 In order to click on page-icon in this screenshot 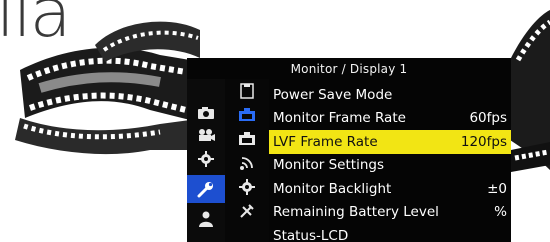, I will do `click(247, 91)`.